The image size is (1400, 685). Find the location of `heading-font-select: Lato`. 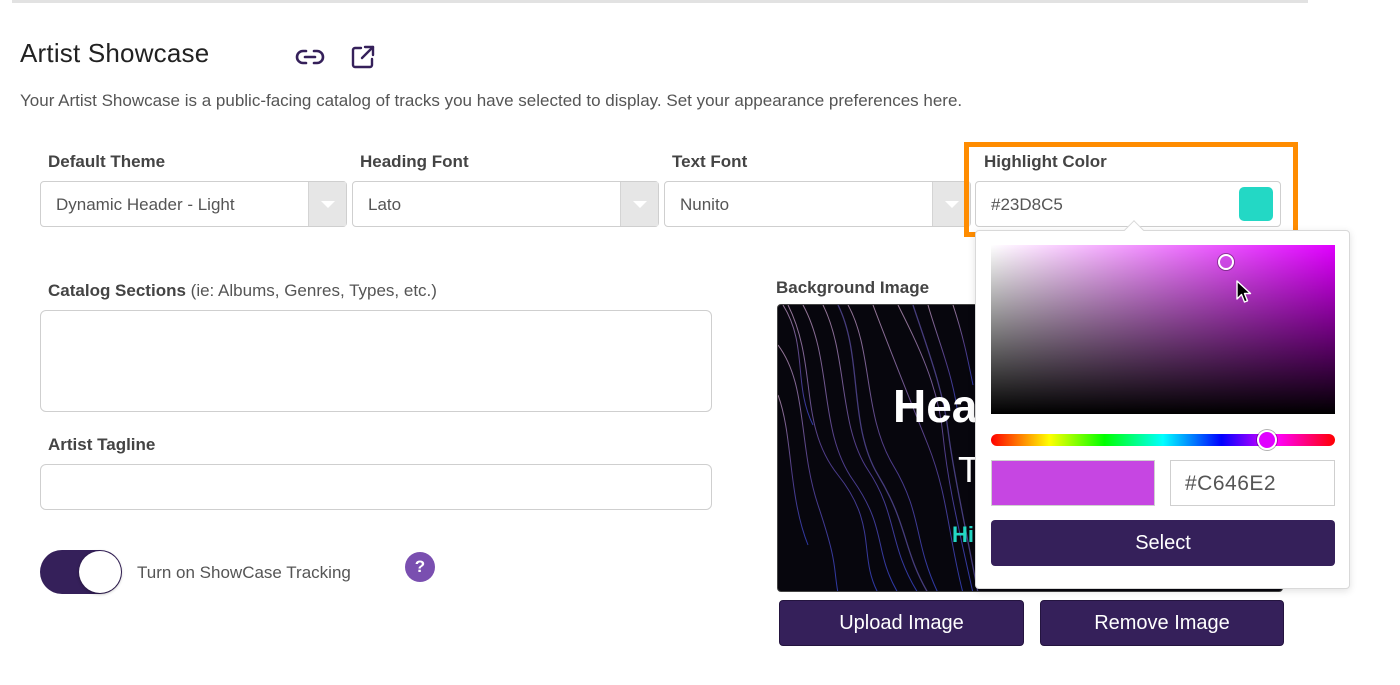

heading-font-select: Lato is located at coordinates (505, 204).